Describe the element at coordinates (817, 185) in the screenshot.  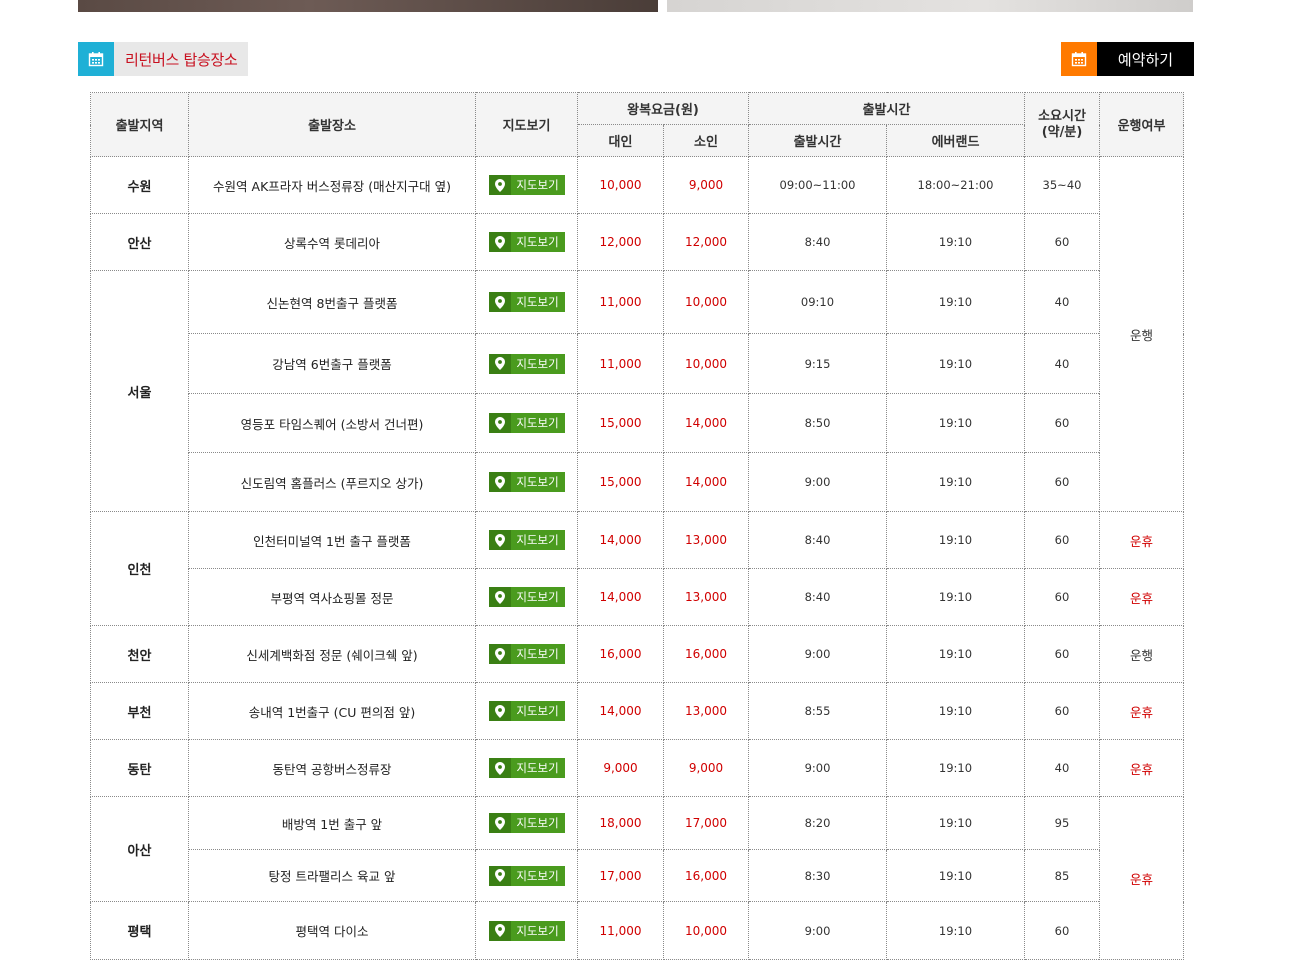
I see `depart-time-cell: 09:00~11:00` at that location.